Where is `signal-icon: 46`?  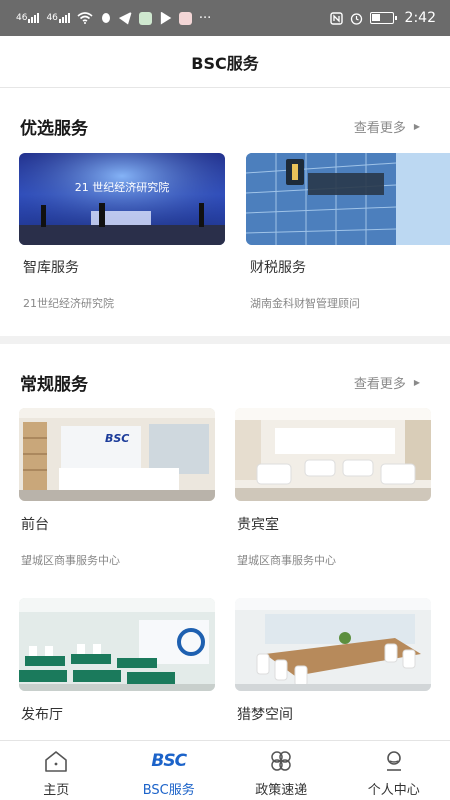 signal-icon: 46 is located at coordinates (28, 18).